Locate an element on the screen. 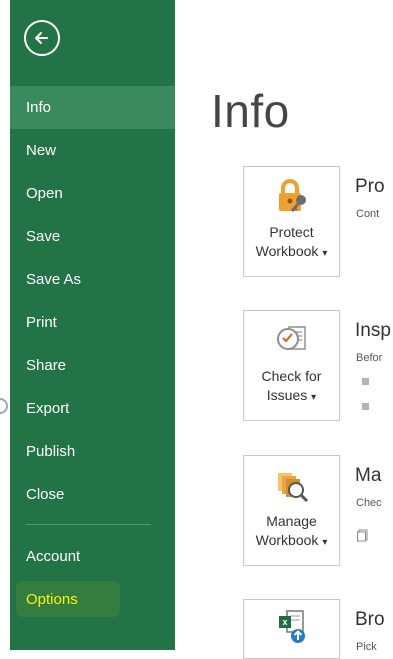  sidebar-item-save: Save is located at coordinates (92, 236).